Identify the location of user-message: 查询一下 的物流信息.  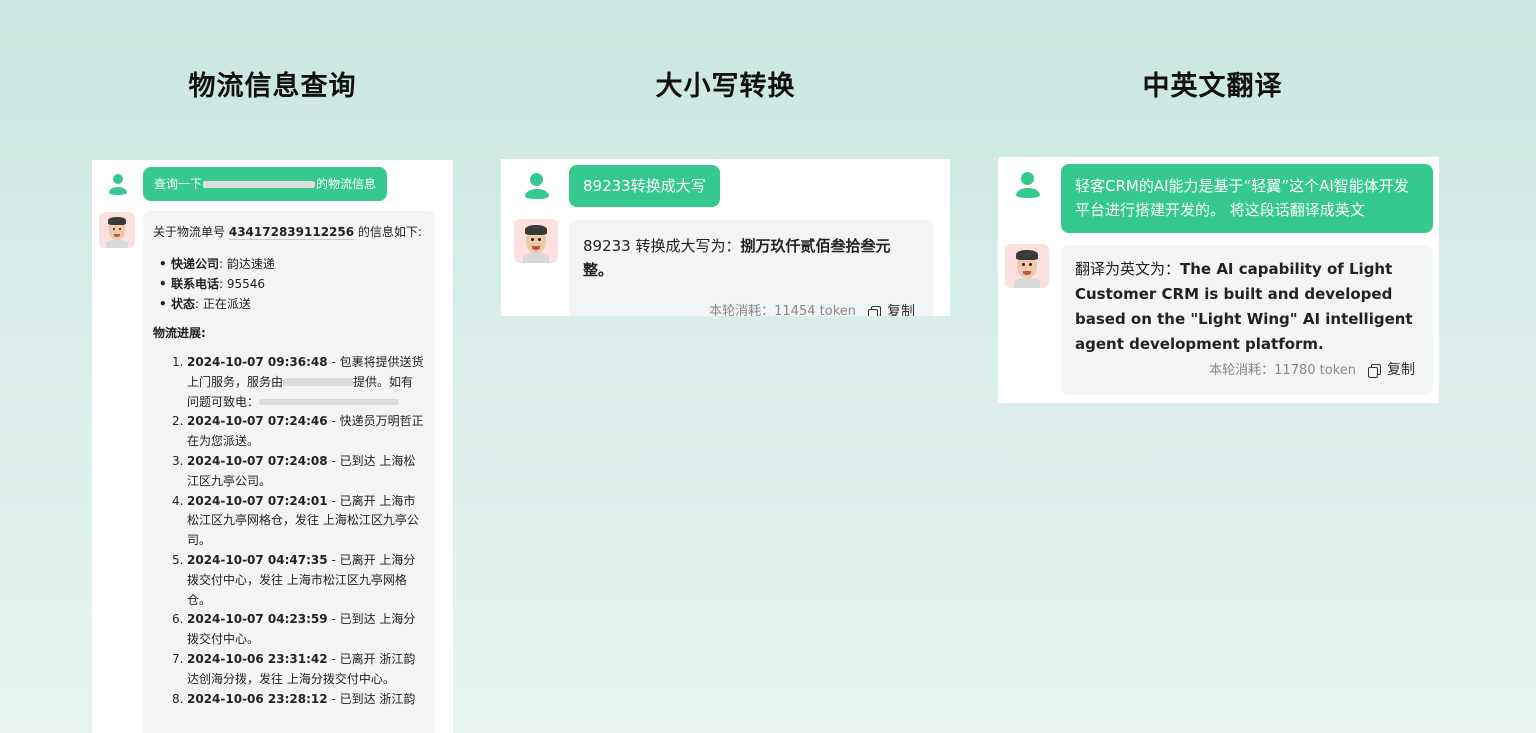
(265, 184).